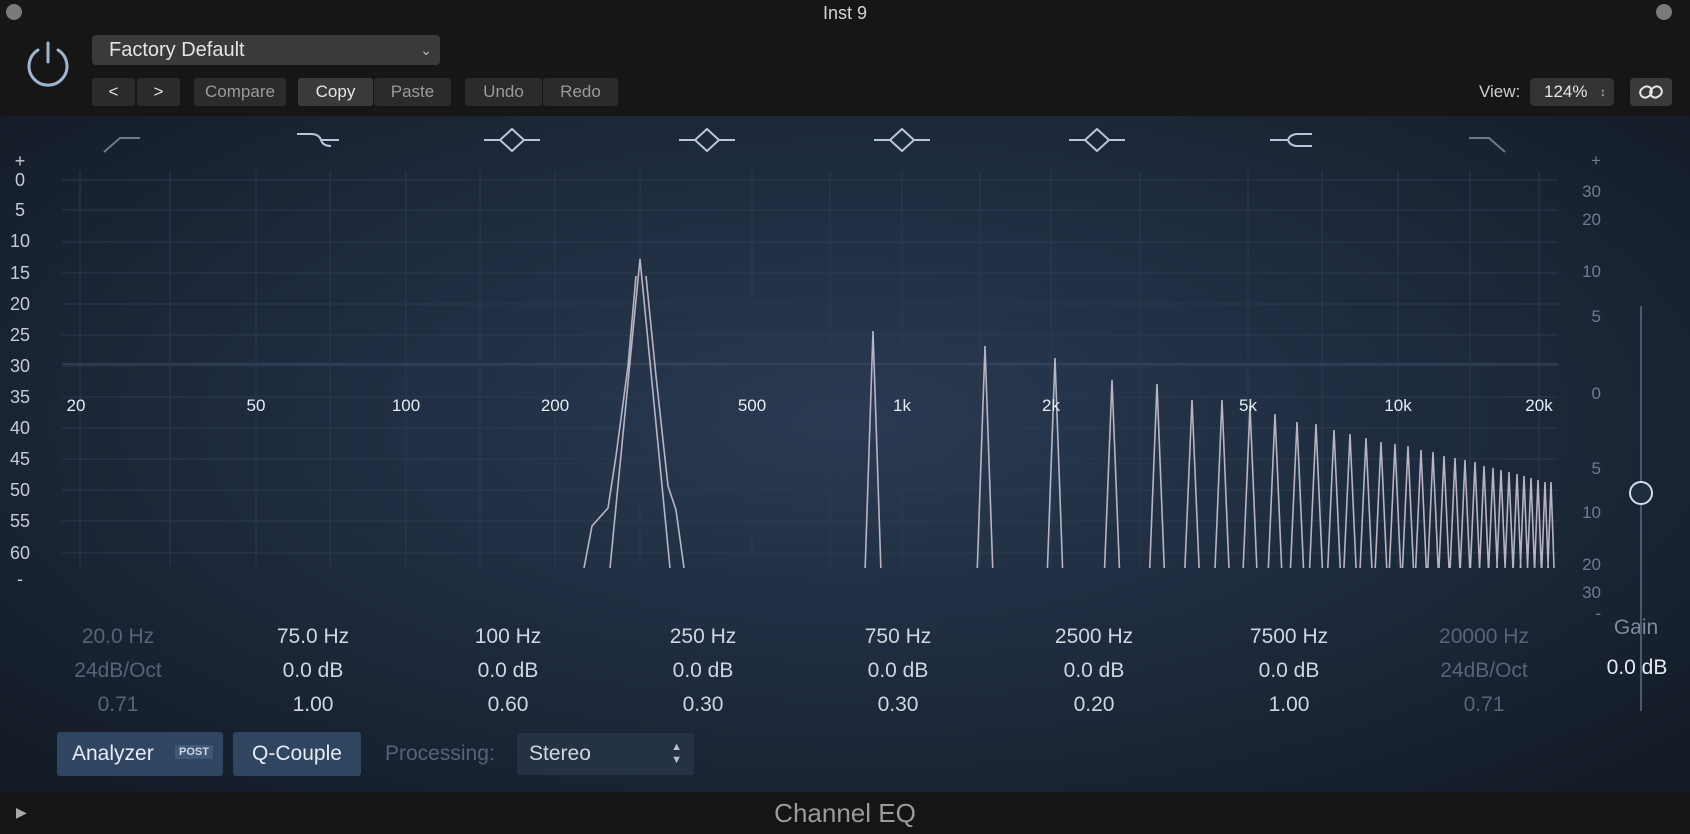 The image size is (1690, 834). I want to click on band-6-params: 2500 Hz 0.0 dB 0.20, so click(1094, 671).